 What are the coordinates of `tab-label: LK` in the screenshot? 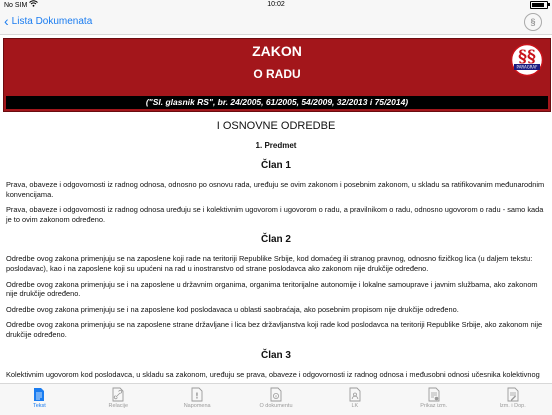 It's located at (355, 406).